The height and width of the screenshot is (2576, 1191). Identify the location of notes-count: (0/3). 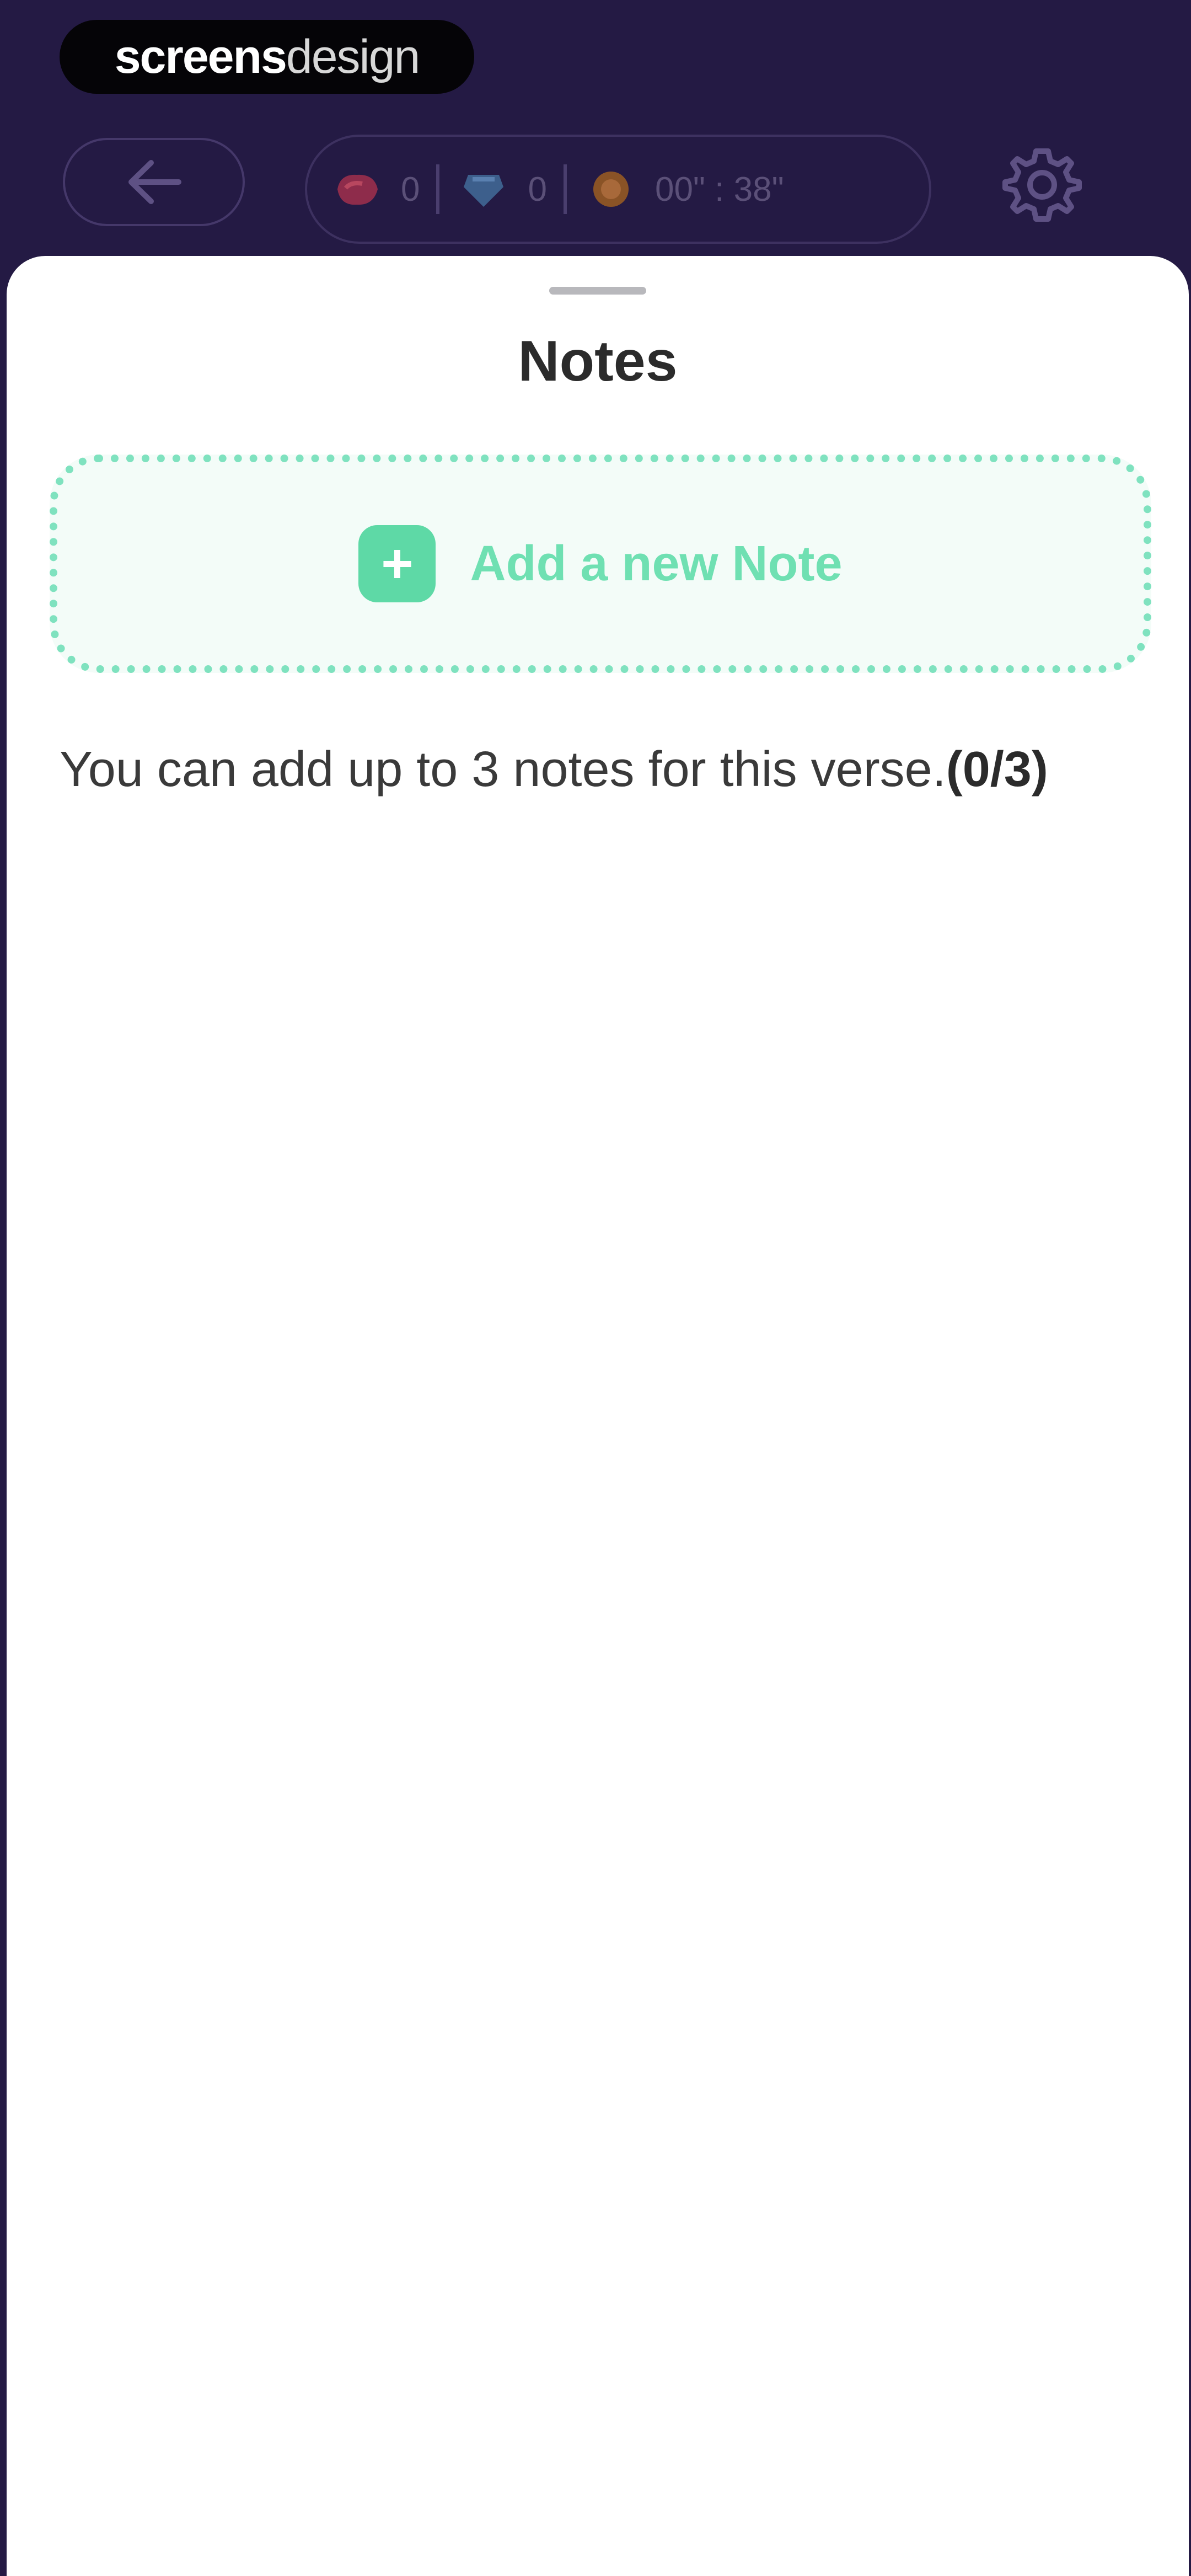
(997, 769).